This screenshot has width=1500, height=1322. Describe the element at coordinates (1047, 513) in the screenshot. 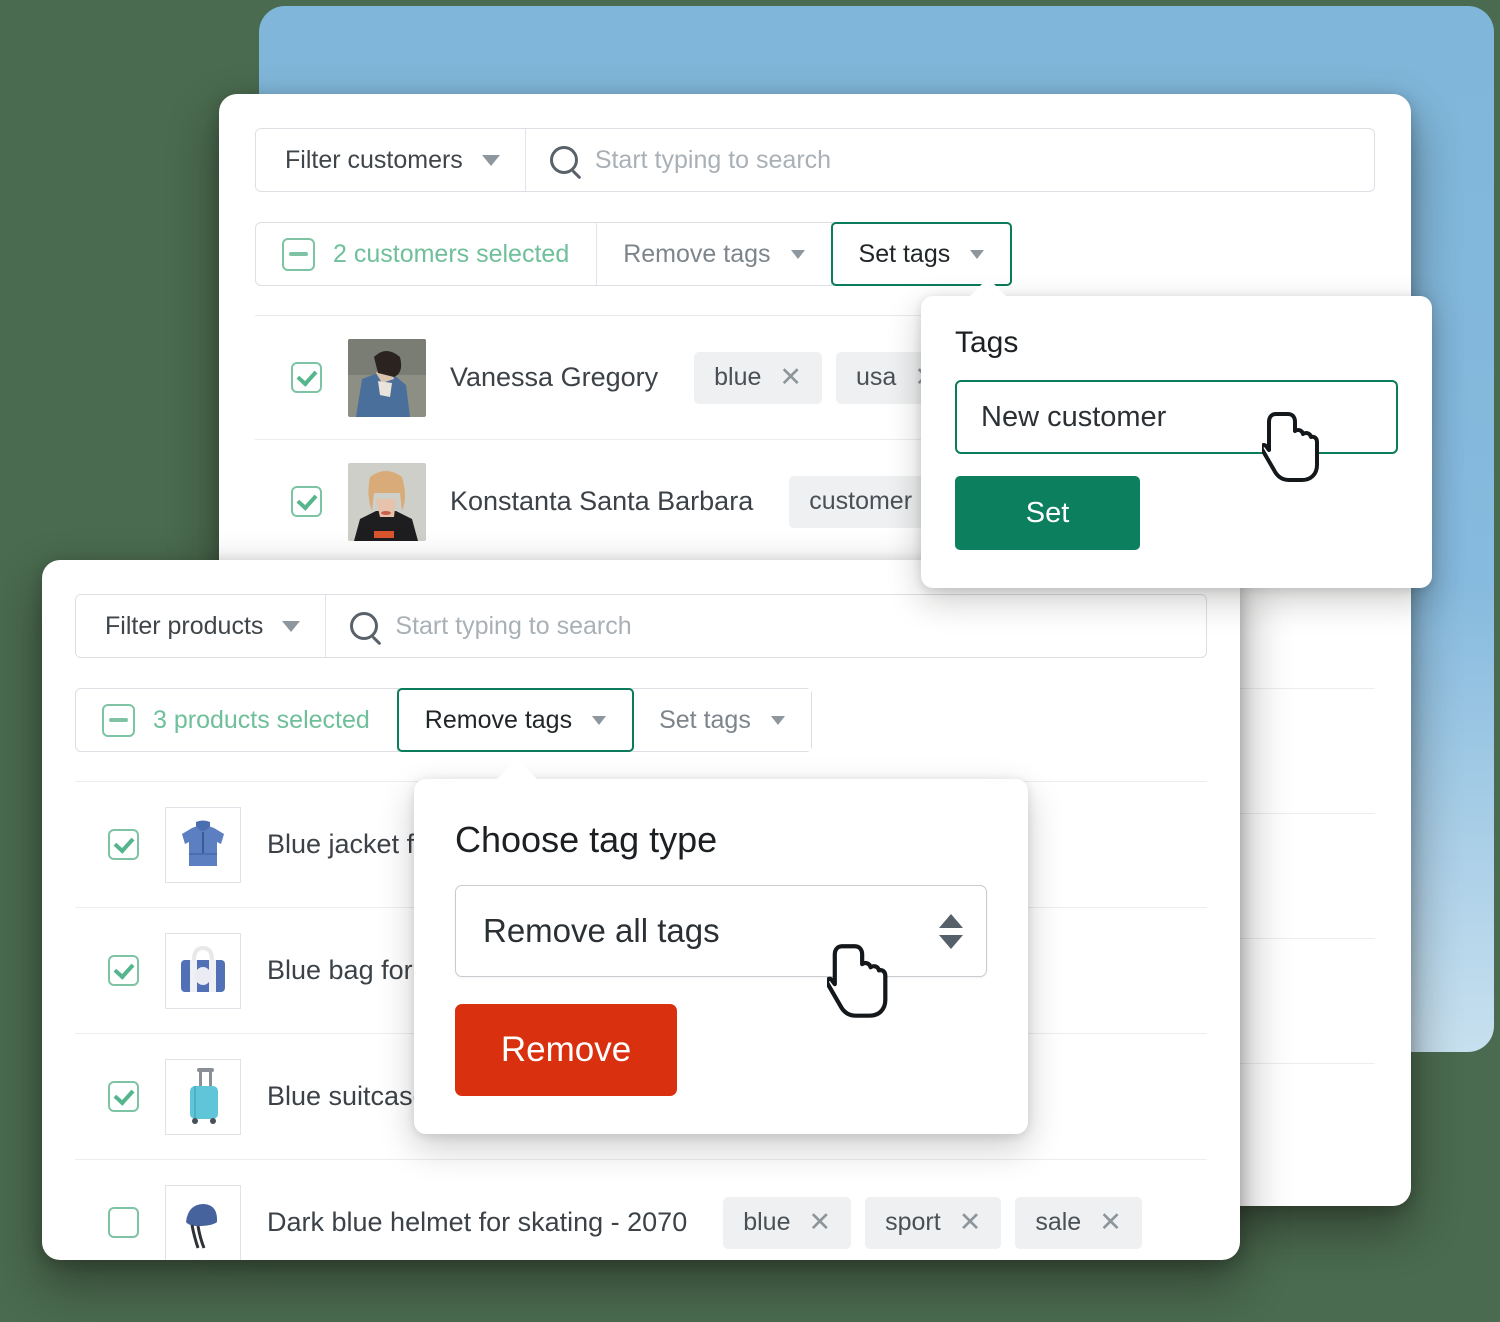

I see `set-tags-submit-button: Set` at that location.